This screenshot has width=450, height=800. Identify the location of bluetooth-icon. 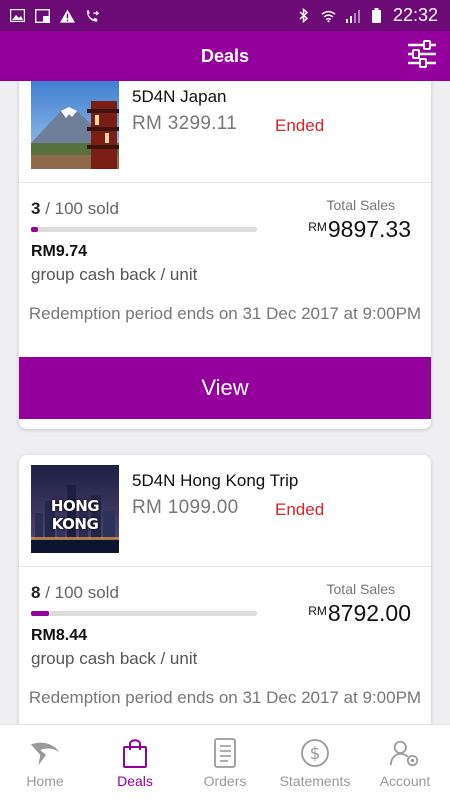
(304, 15).